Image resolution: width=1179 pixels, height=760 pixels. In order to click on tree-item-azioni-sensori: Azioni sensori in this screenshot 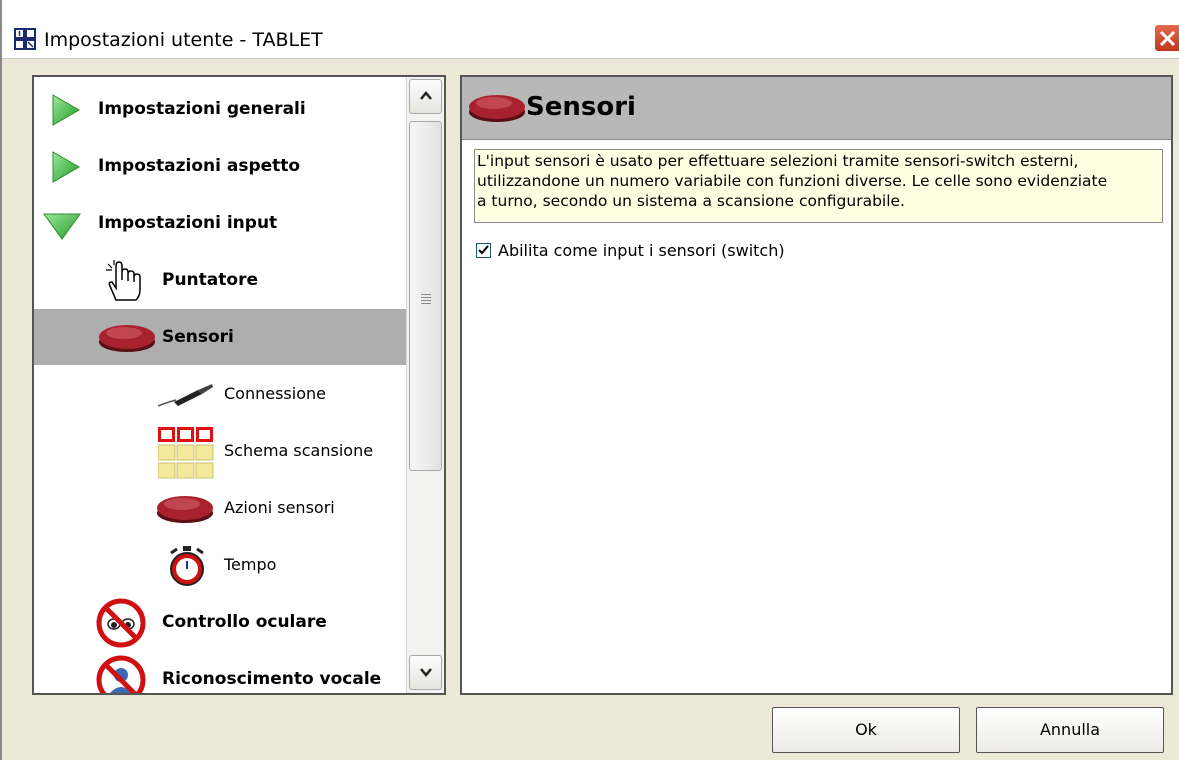, I will do `click(220, 508)`.